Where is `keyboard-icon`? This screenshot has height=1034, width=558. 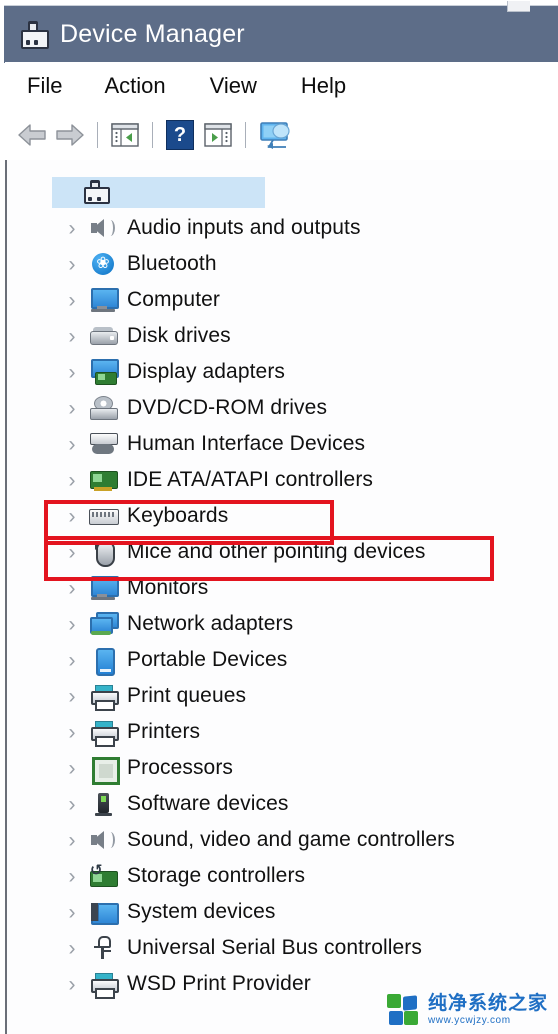
keyboard-icon is located at coordinates (104, 516).